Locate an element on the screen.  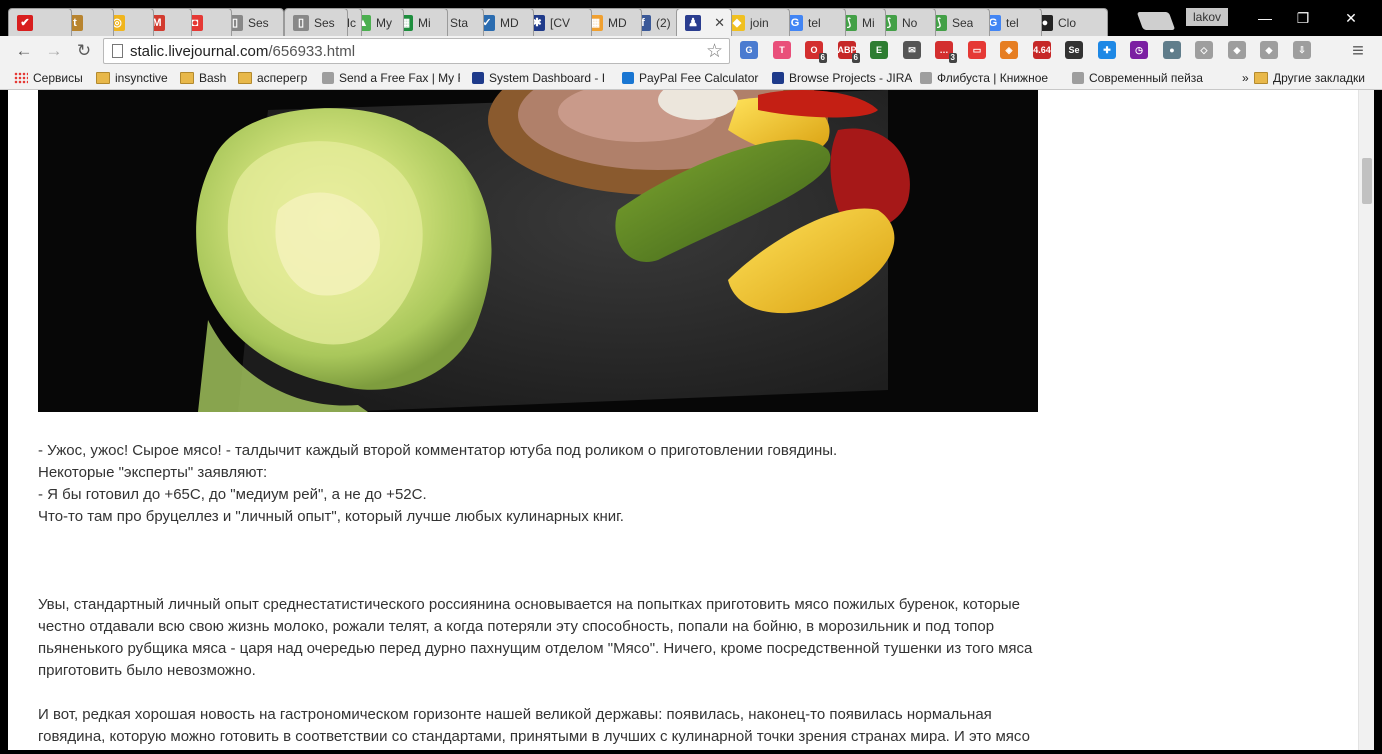
tab-label: Ses is located at coordinates (324, 22).